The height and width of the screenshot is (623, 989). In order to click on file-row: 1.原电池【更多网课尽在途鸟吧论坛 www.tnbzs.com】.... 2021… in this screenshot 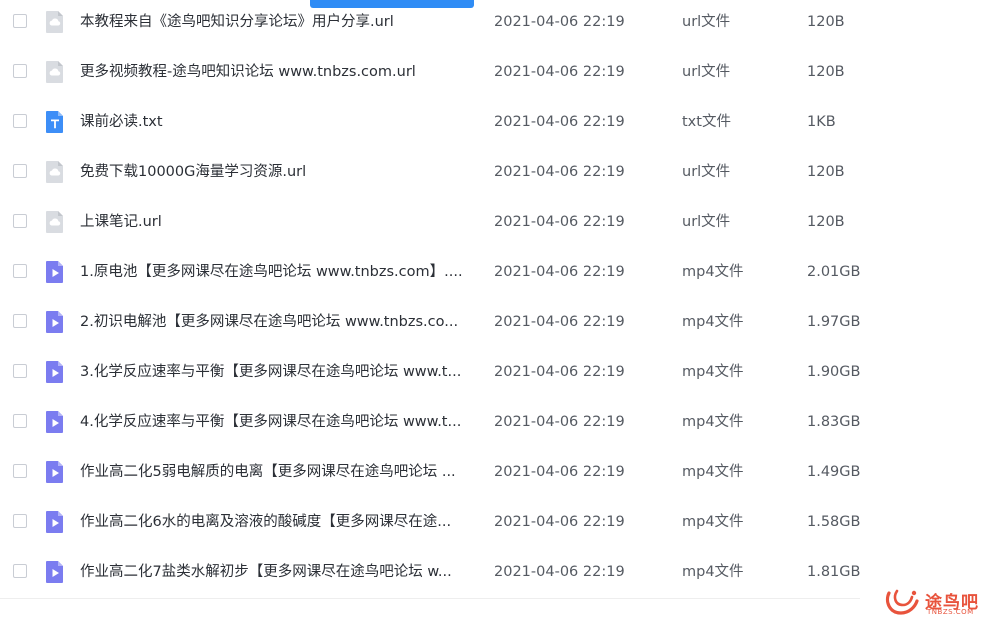, I will do `click(494, 275)`.